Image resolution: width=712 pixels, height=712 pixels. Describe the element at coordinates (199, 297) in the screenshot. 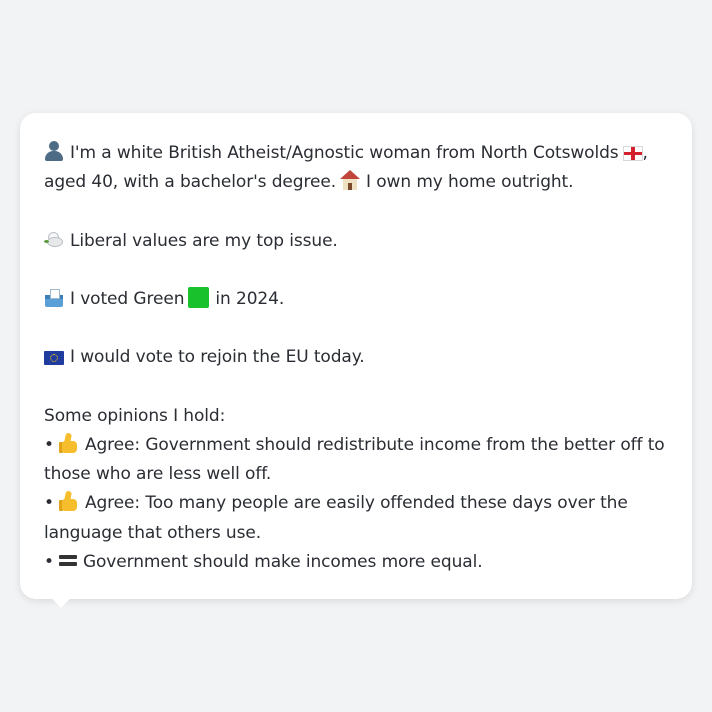

I see `green-square-icon` at that location.